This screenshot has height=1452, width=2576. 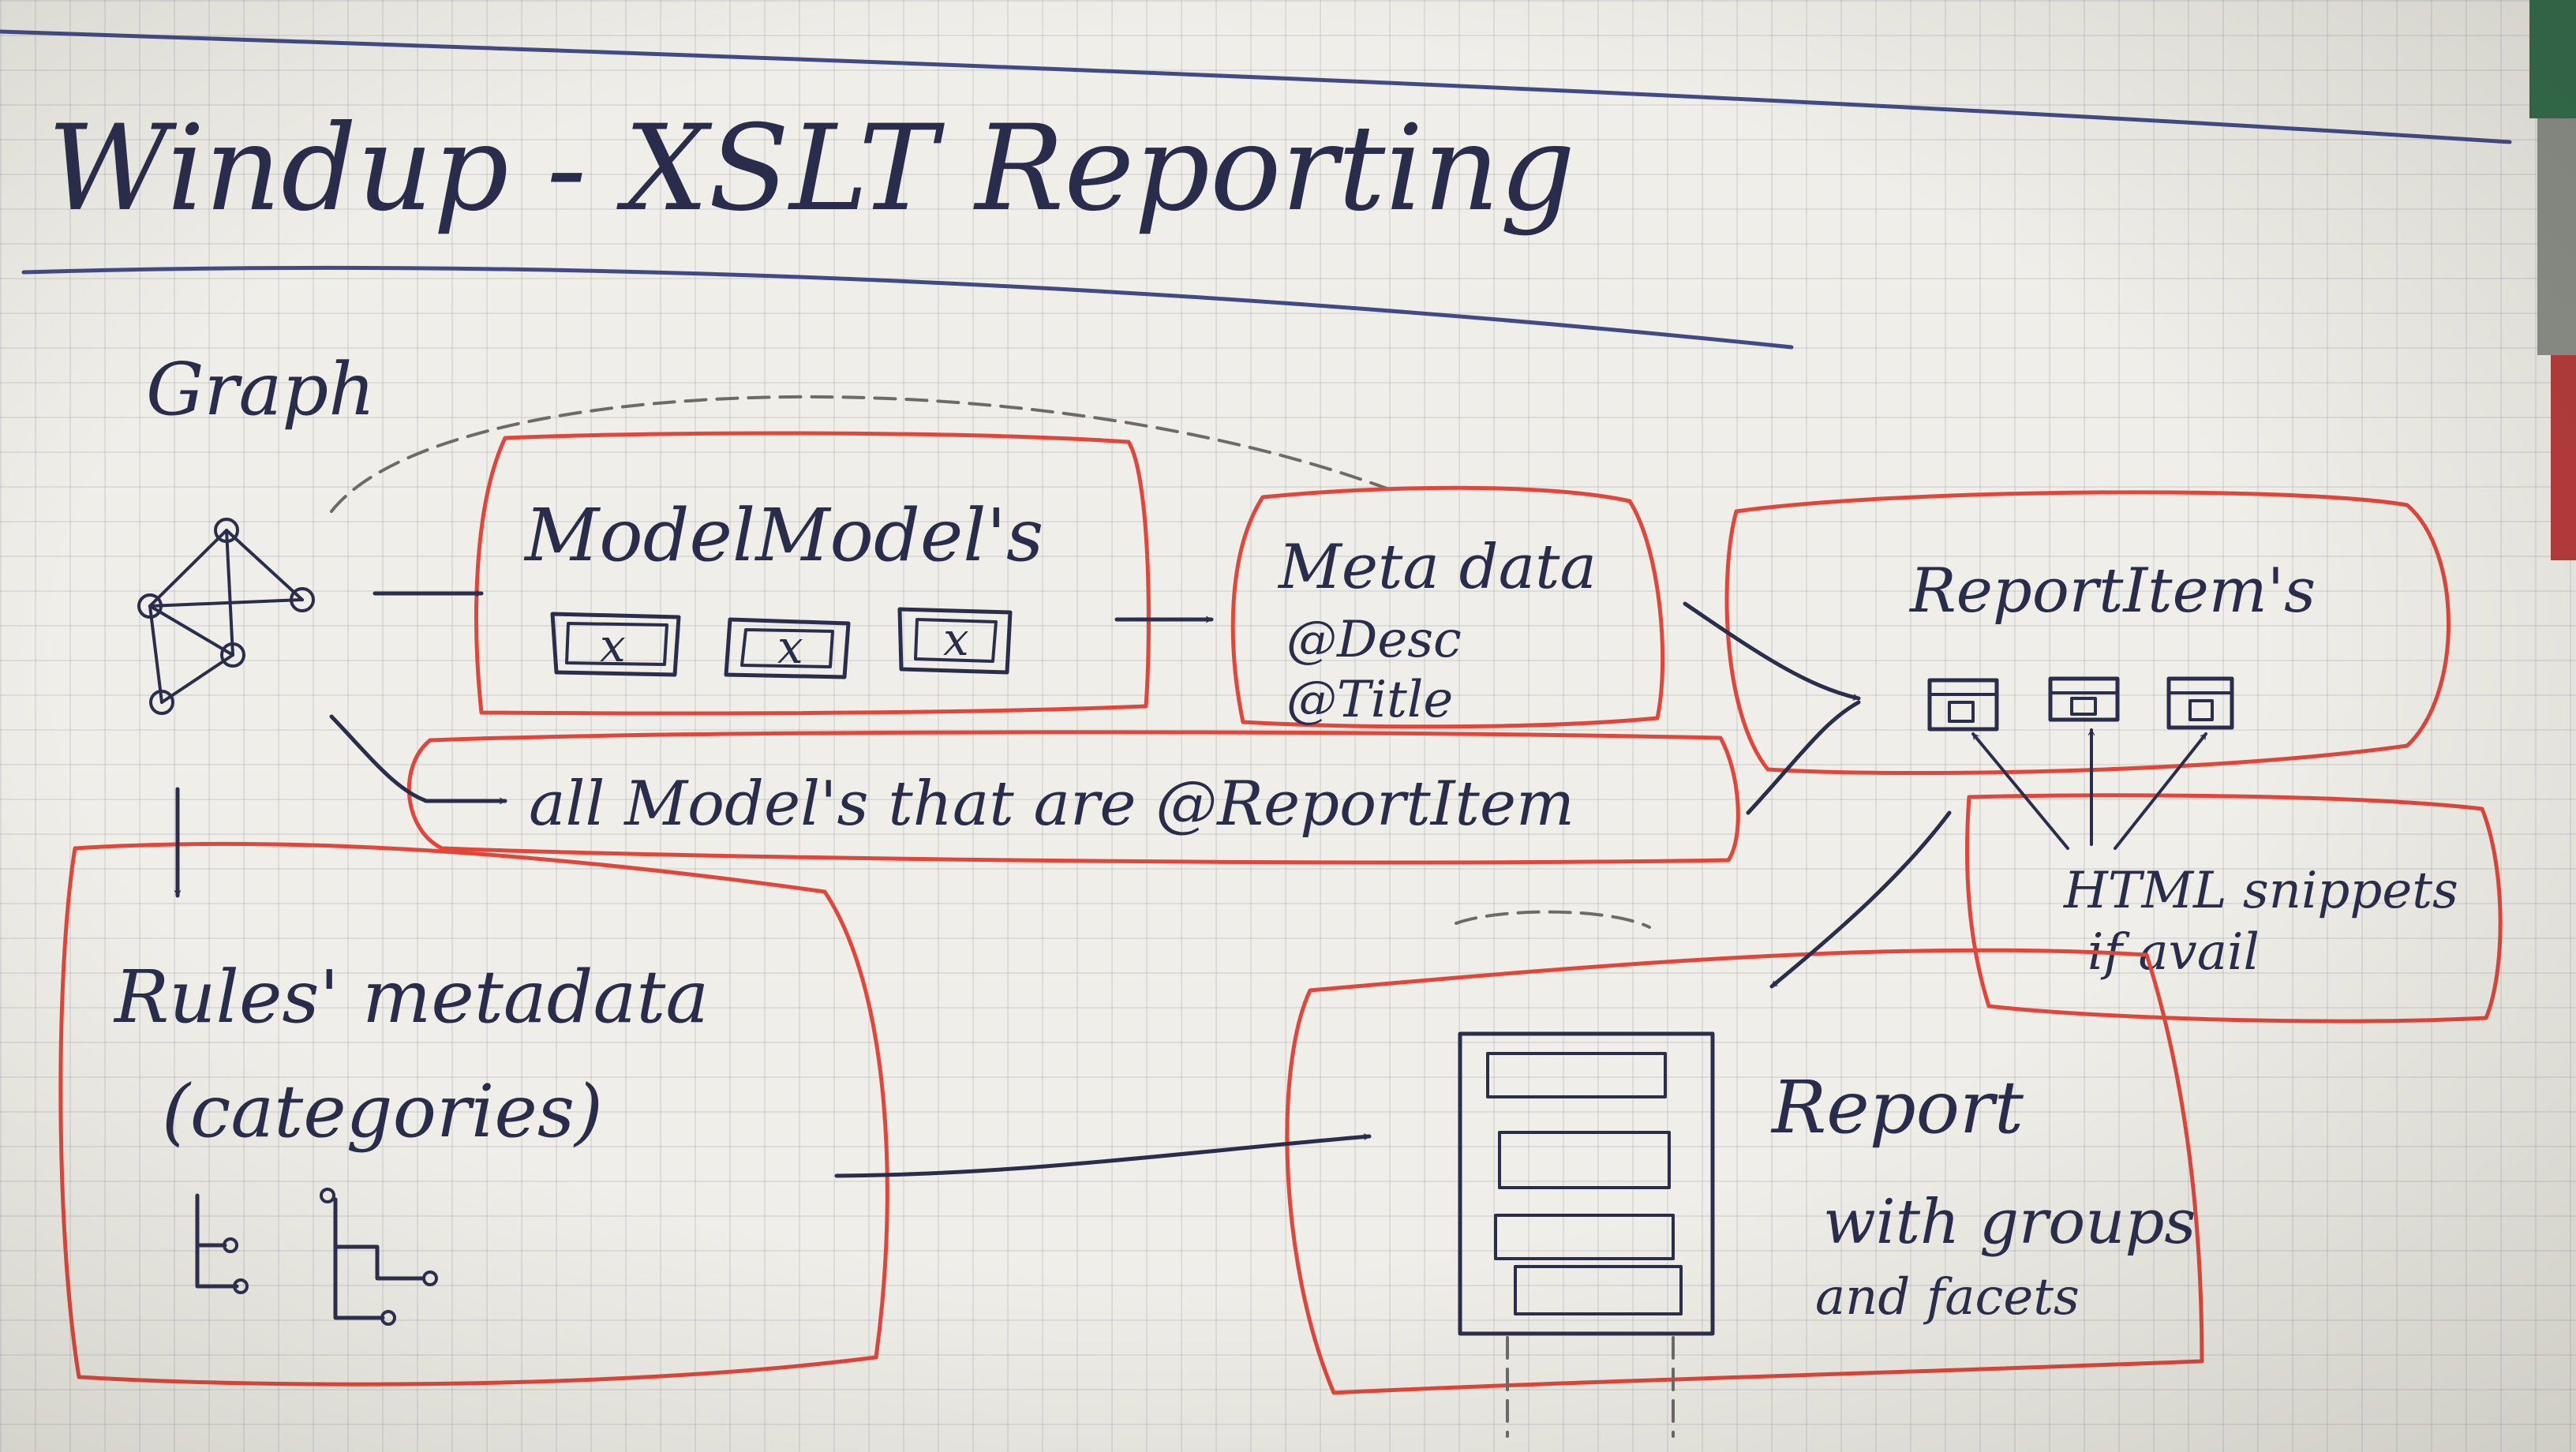 I want to click on report-line2: with groups, so click(x=2009, y=1222).